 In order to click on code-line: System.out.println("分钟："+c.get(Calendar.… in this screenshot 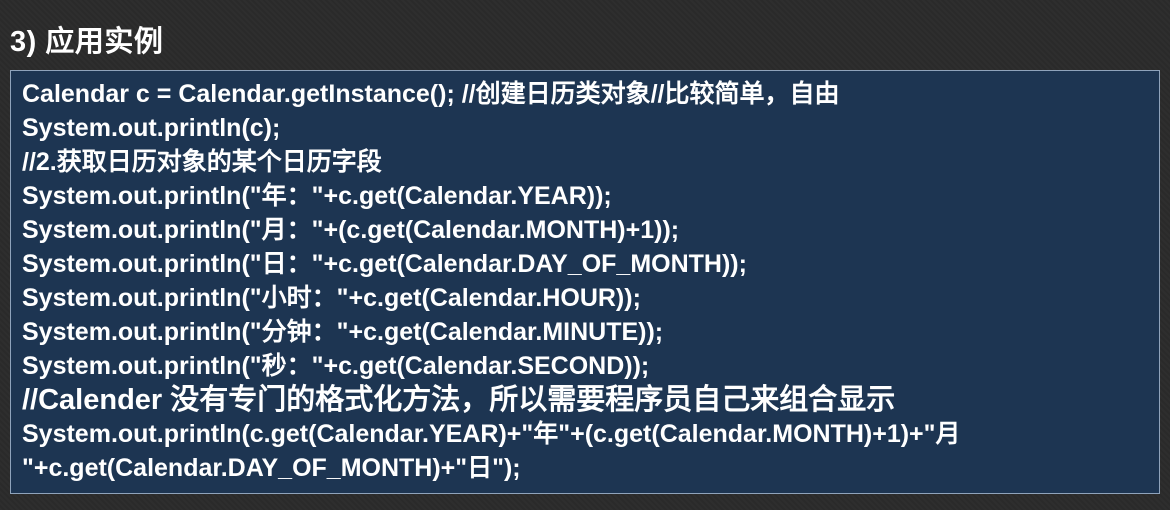, I will do `click(343, 332)`.